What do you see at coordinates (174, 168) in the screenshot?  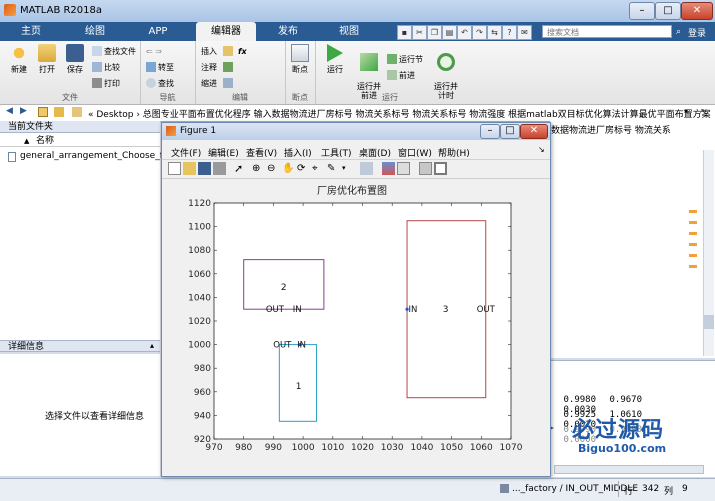 I see `new-figure-icon` at bounding box center [174, 168].